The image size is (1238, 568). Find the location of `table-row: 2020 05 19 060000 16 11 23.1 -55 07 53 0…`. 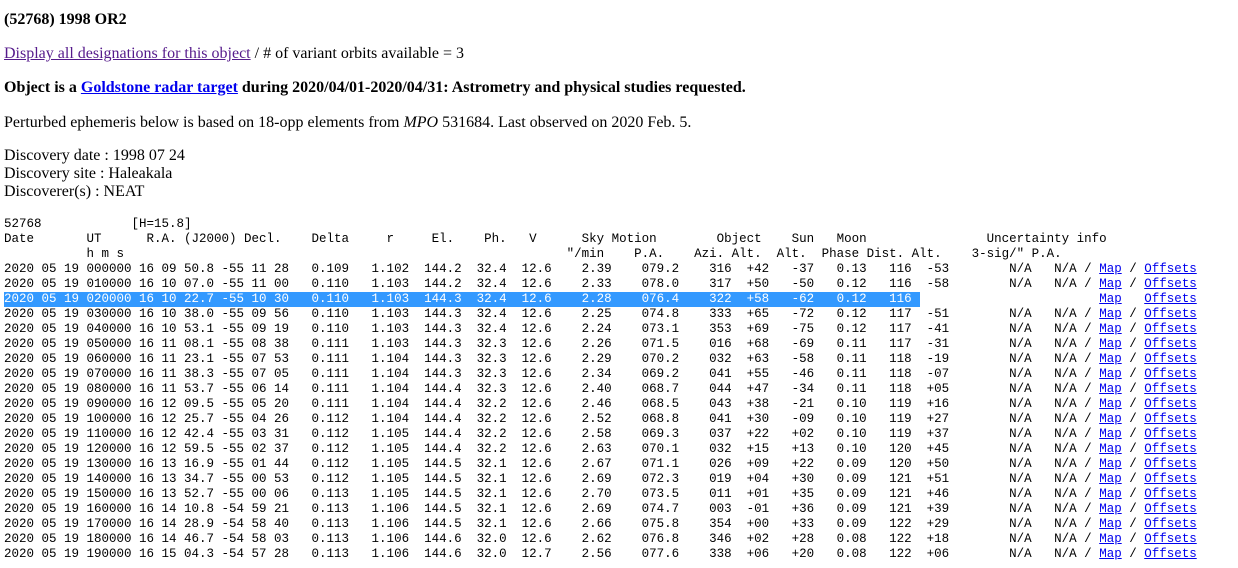

table-row: 2020 05 19 060000 16 11 23.1 -55 07 53 0… is located at coordinates (600, 359).